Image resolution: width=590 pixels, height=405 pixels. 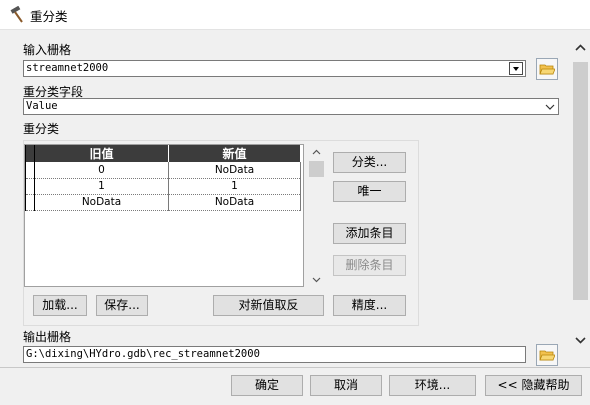 I want to click on old-value-cell: 1, so click(x=101, y=186).